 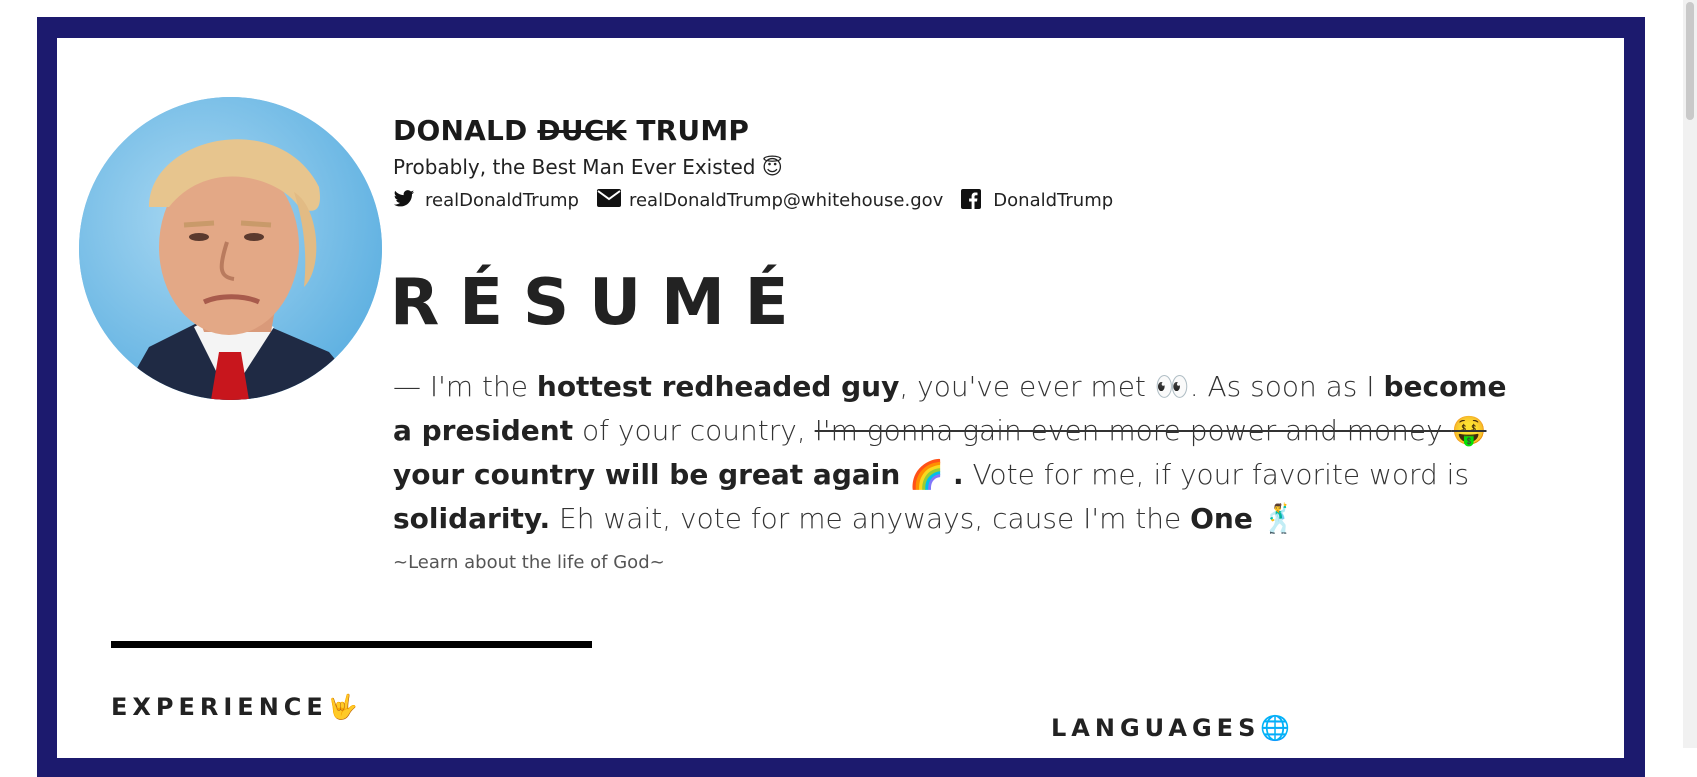 I want to click on facebook-icon, so click(x=973, y=200).